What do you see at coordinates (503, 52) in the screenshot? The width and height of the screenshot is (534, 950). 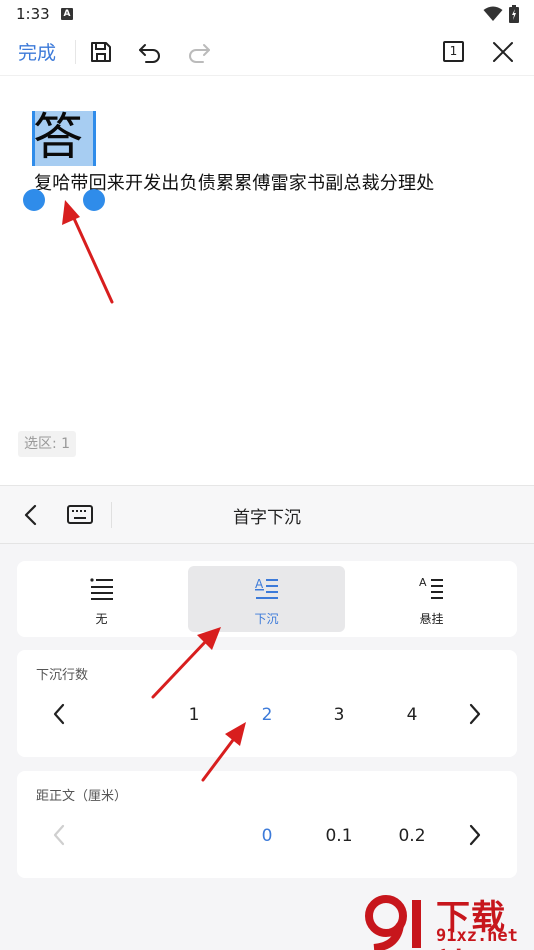 I see `close-icon` at bounding box center [503, 52].